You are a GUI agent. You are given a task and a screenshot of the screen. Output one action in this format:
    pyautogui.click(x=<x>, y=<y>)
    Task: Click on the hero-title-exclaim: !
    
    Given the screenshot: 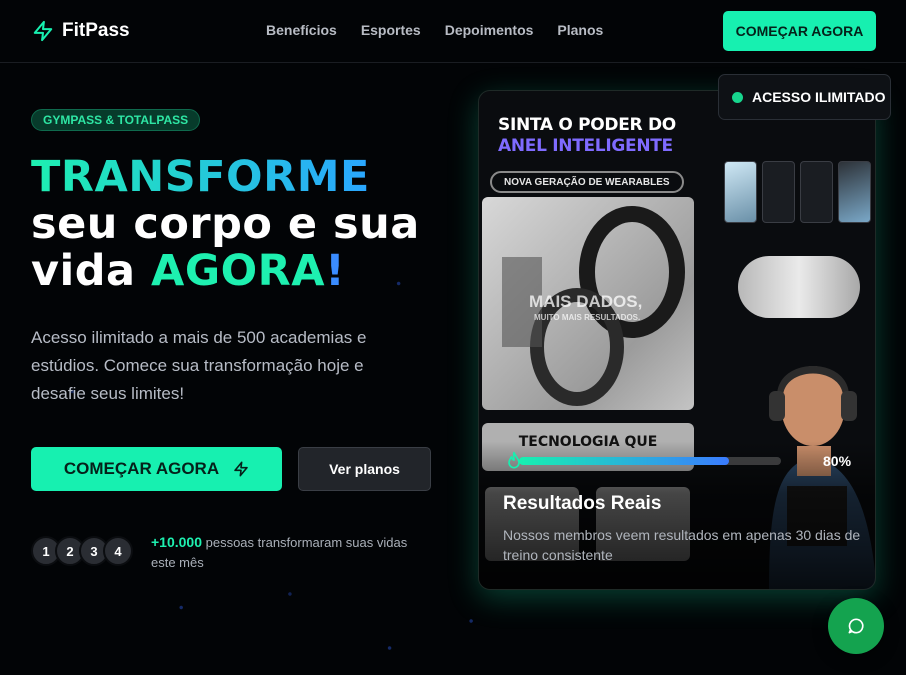 What is the action you would take?
    pyautogui.click(x=335, y=271)
    